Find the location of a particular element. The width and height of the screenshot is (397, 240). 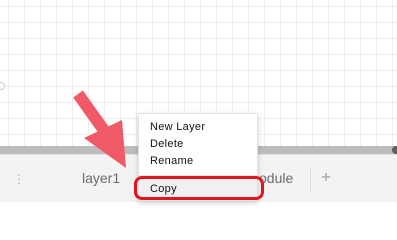

tab-module: odule is located at coordinates (283, 178).